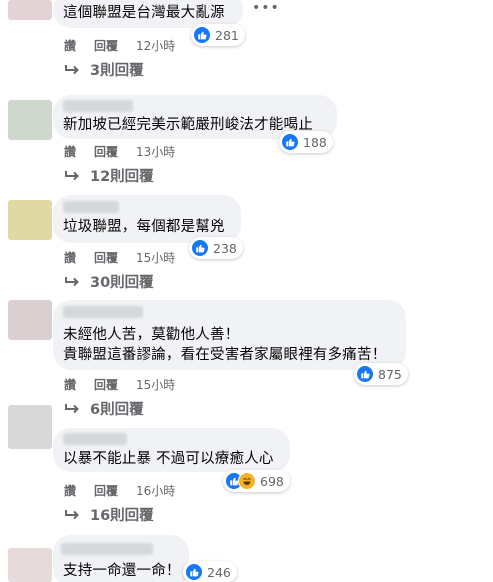  I want to click on view-replies-button: 6則回覆, so click(104, 408).